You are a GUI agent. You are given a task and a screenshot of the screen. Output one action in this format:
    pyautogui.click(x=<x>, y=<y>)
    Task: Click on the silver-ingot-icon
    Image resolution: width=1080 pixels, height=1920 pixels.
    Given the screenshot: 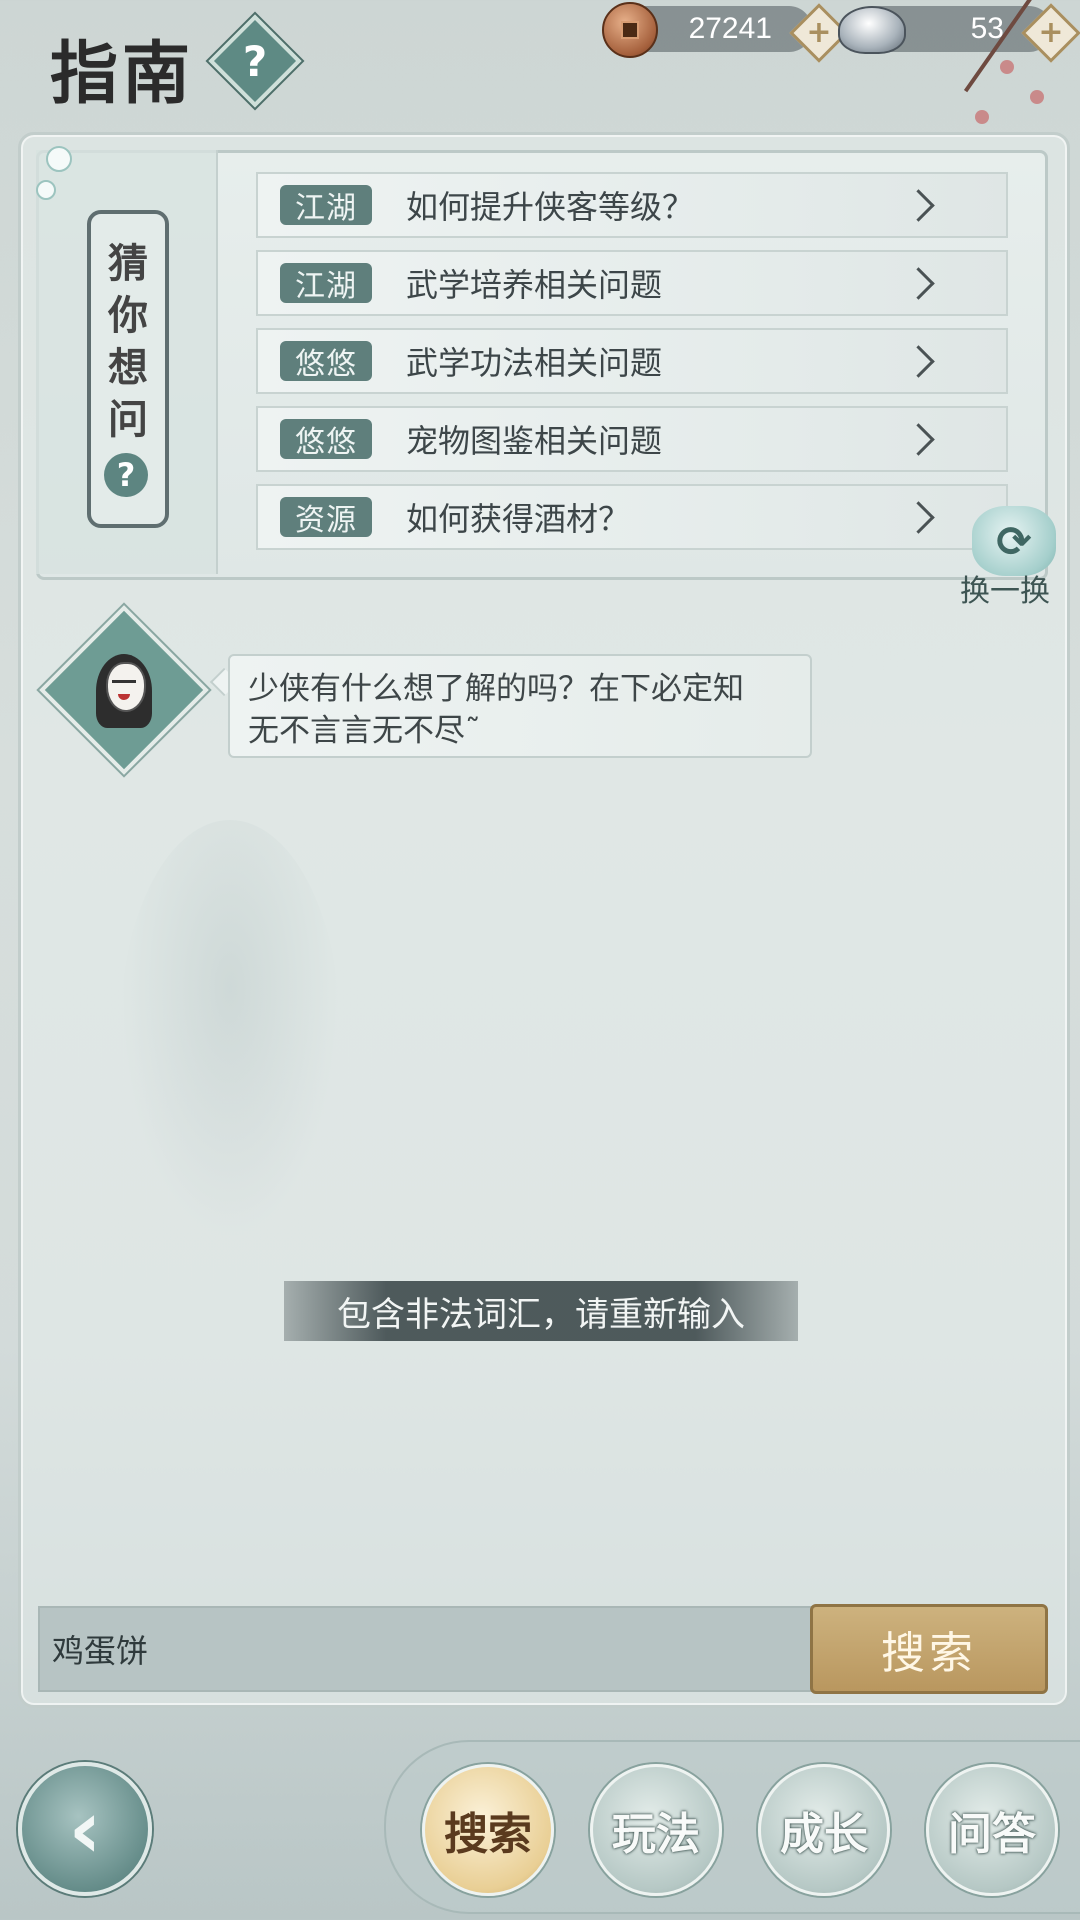 What is the action you would take?
    pyautogui.click(x=872, y=30)
    